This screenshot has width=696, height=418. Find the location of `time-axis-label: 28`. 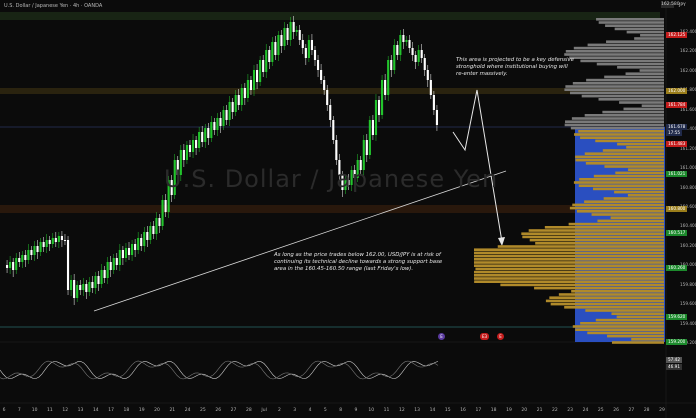

time-axis-label: 28 is located at coordinates (646, 410).